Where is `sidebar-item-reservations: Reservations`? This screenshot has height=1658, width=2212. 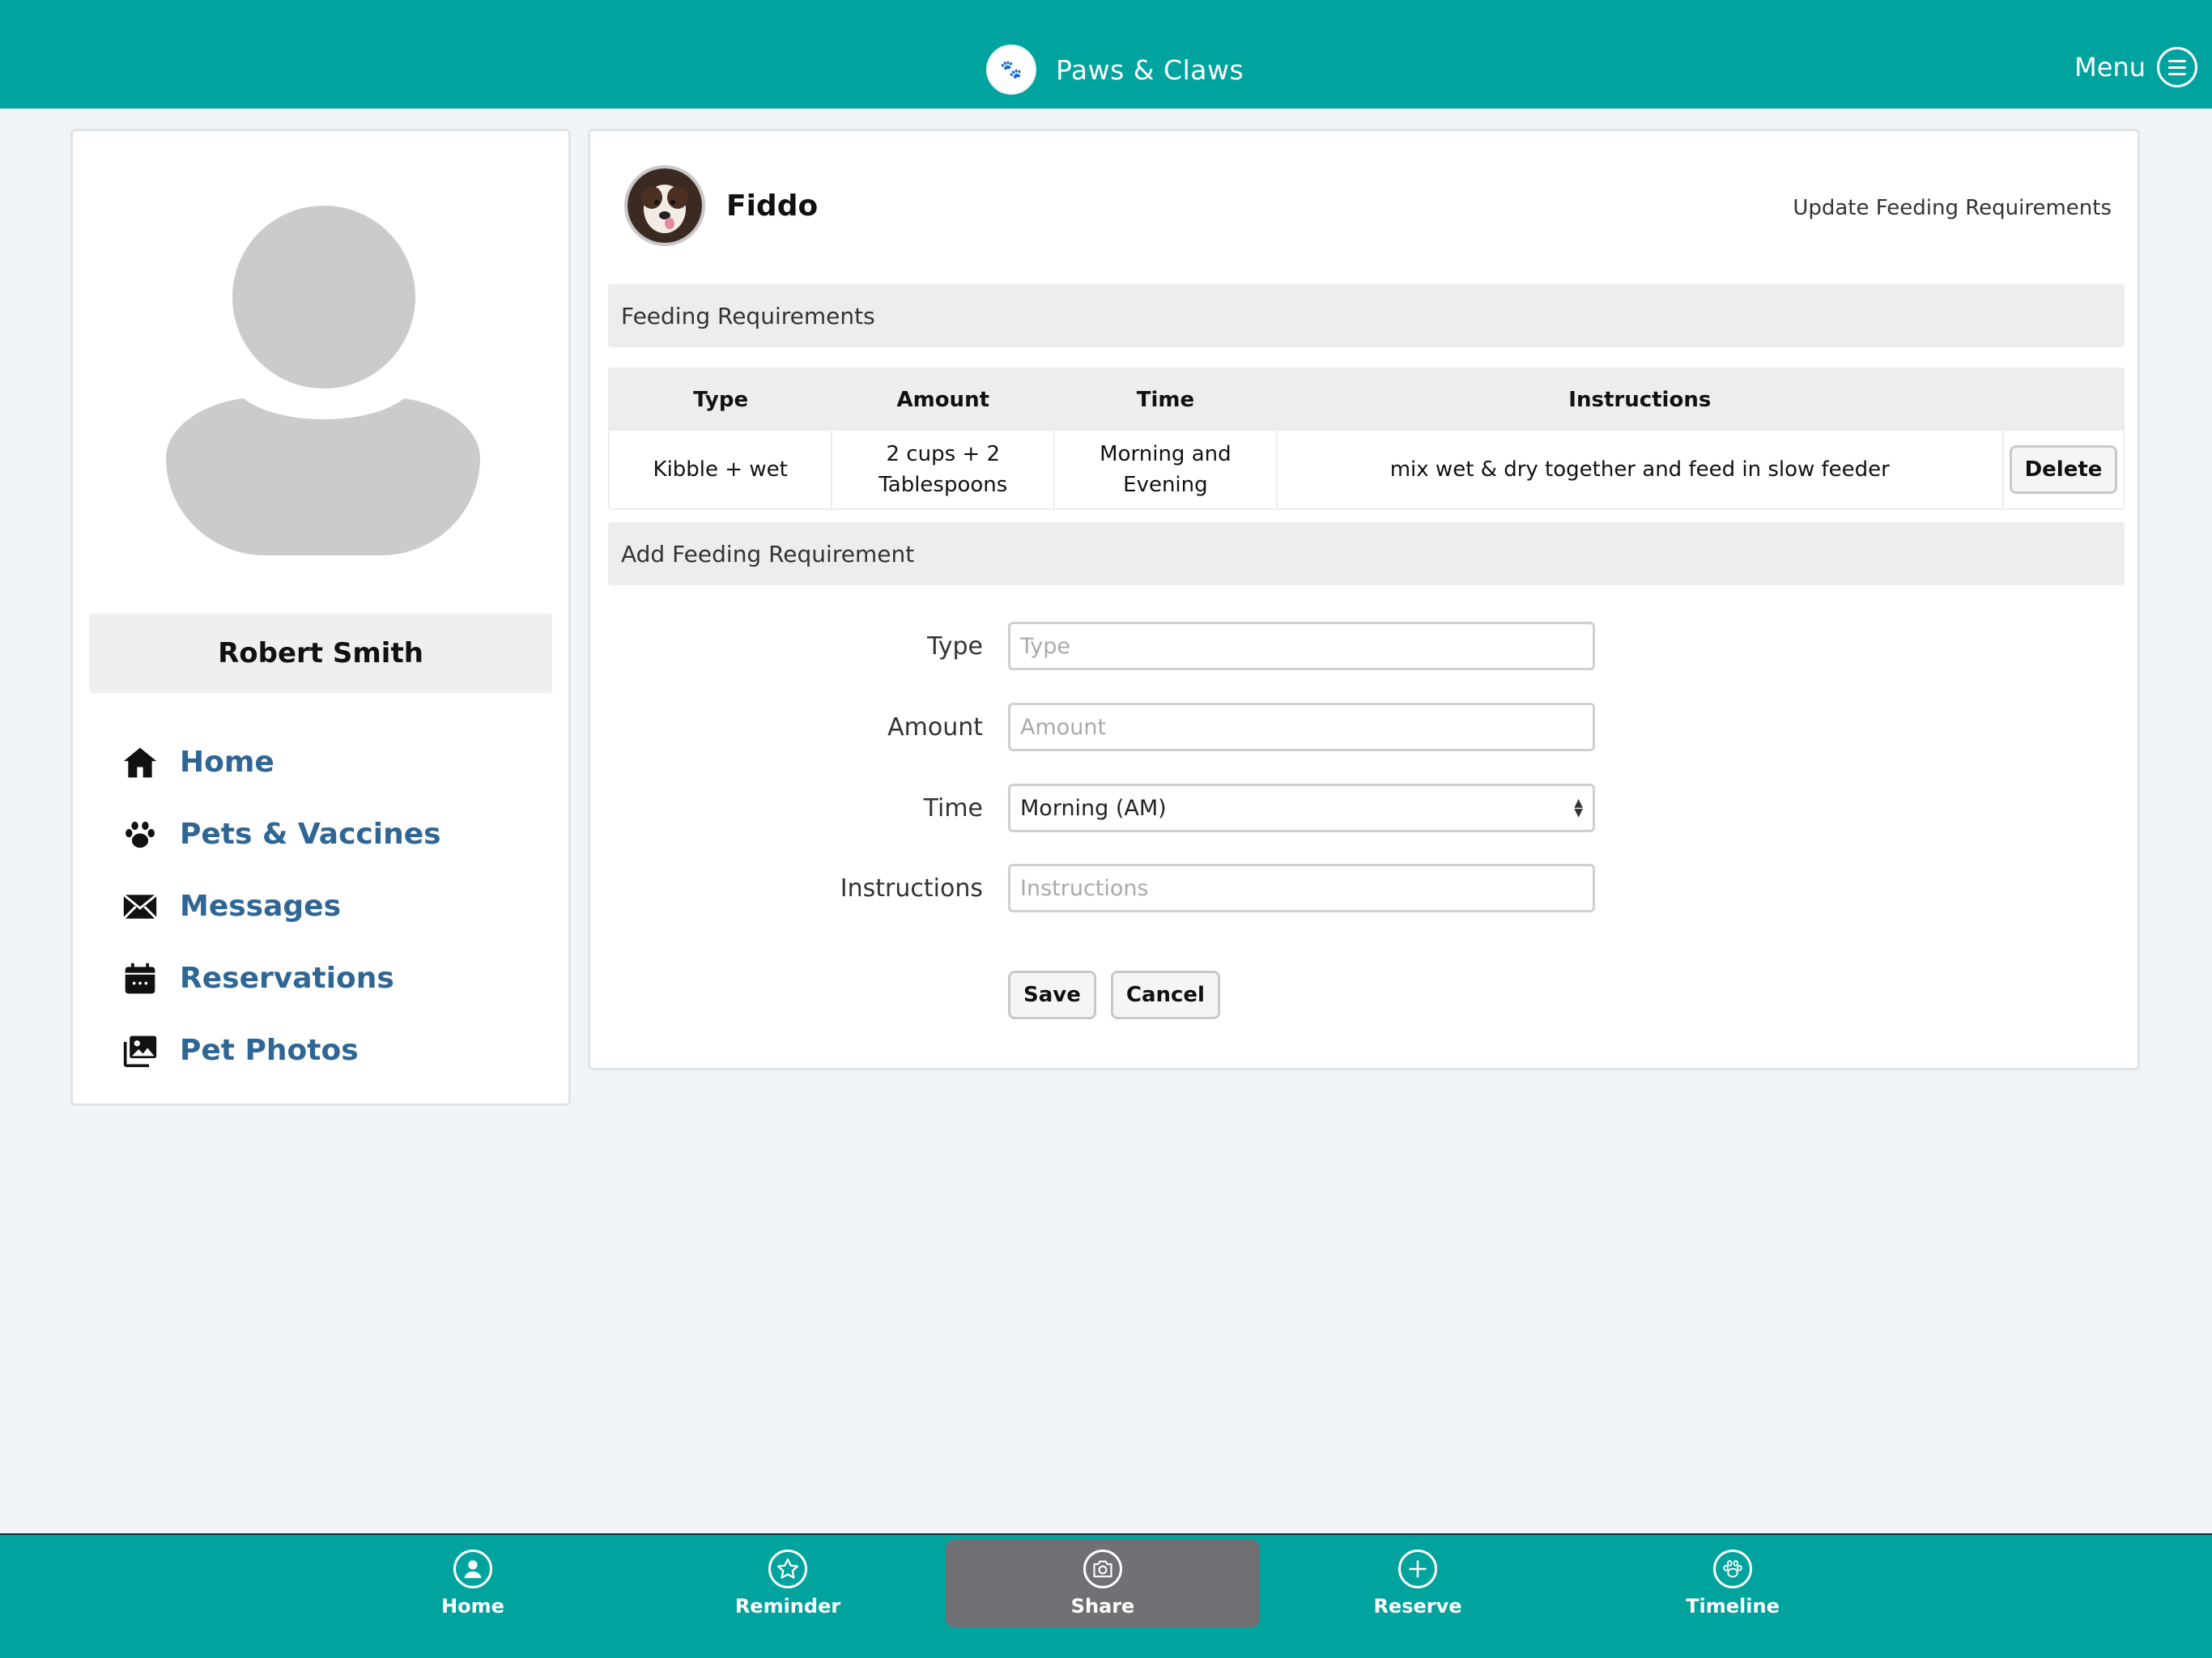
sidebar-item-reservations: Reservations is located at coordinates (281, 978).